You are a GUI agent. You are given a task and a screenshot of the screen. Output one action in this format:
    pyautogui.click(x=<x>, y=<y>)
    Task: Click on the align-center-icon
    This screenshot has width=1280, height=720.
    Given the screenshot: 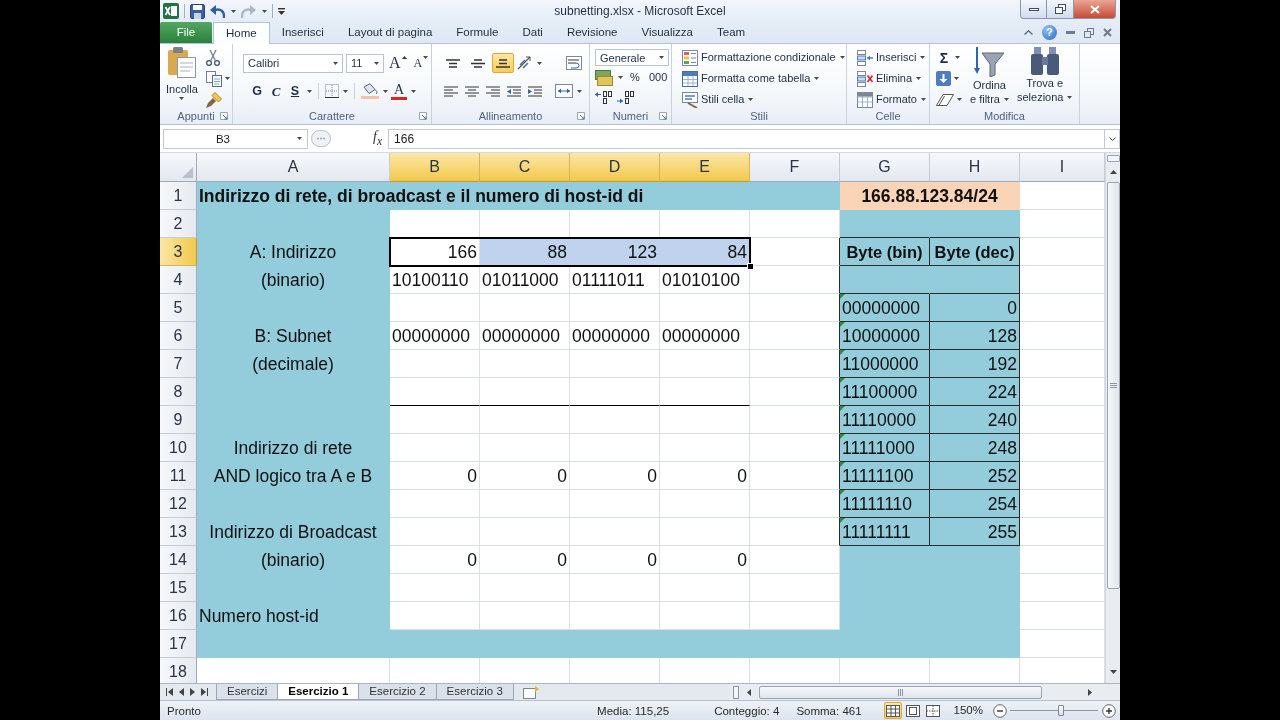 What is the action you would take?
    pyautogui.click(x=472, y=91)
    